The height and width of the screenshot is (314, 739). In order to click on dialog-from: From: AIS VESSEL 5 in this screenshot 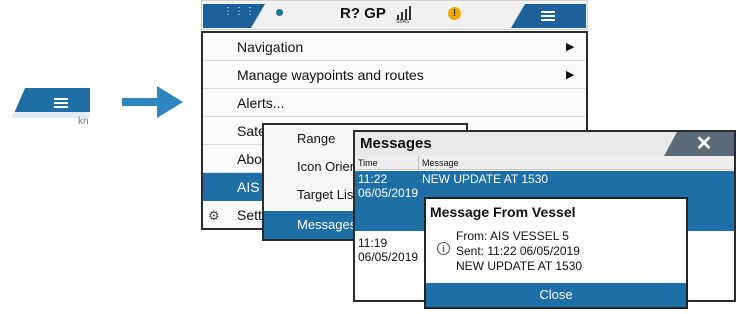, I will do `click(512, 236)`.